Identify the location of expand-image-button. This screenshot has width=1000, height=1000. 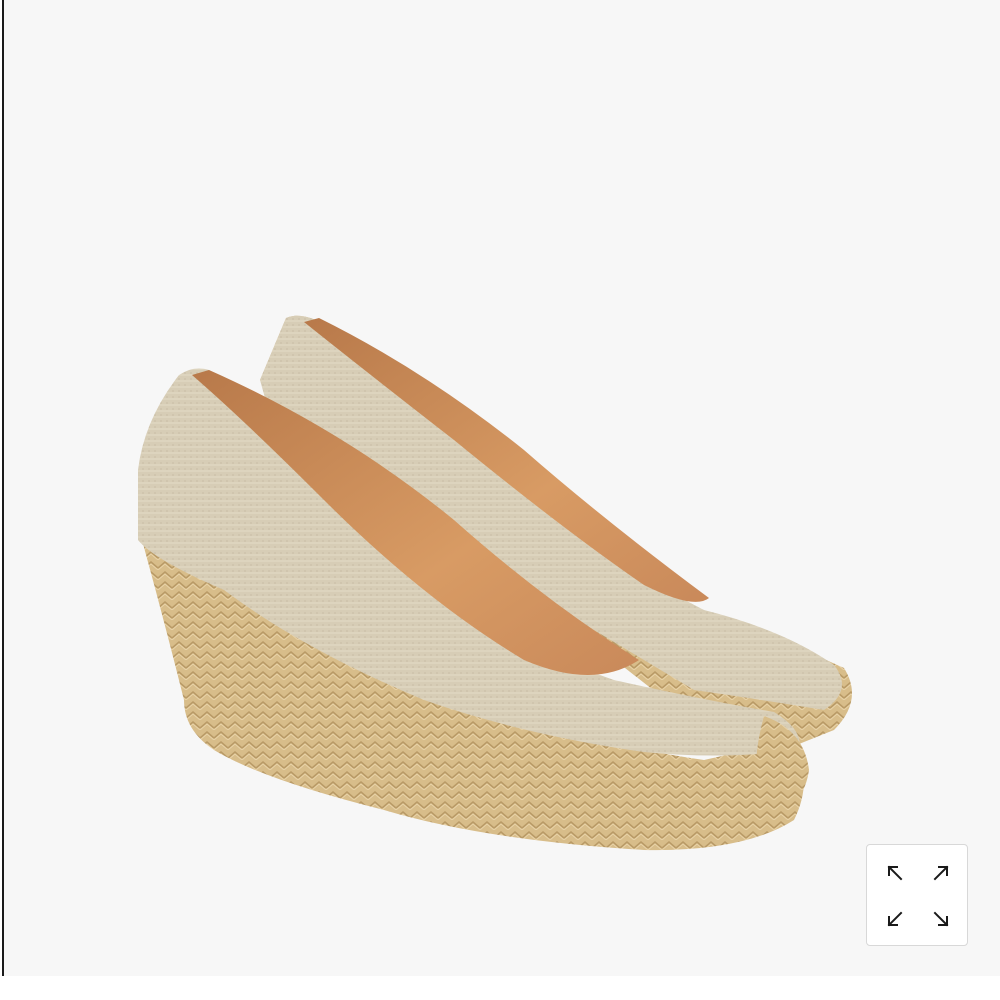
(917, 895).